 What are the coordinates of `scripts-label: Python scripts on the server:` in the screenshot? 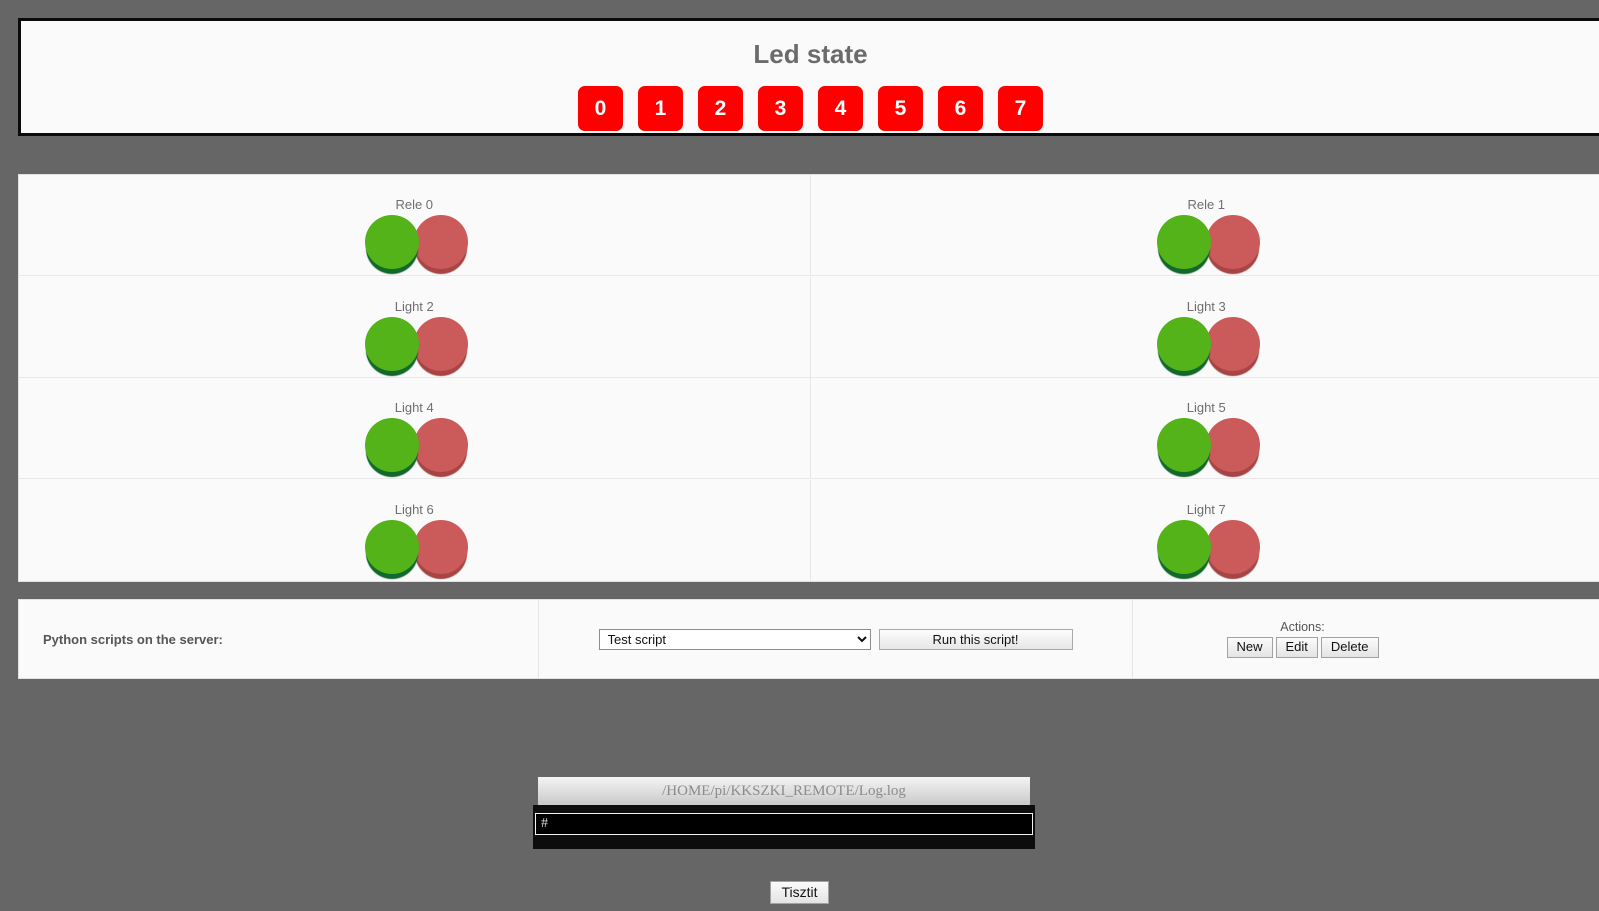 It's located at (133, 639).